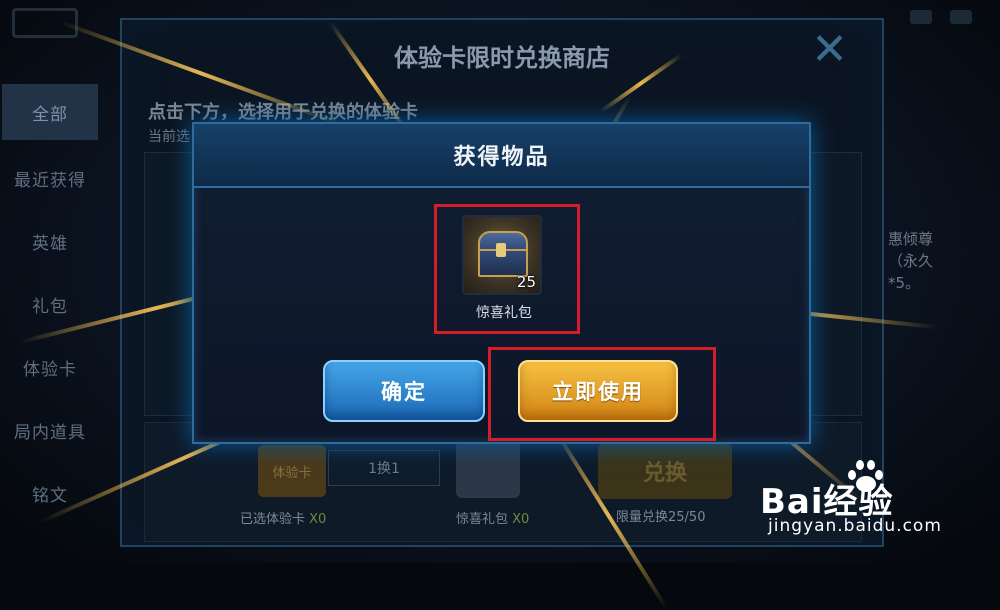 Image resolution: width=1000 pixels, height=610 pixels. What do you see at coordinates (502, 58) in the screenshot?
I see `shop-title: 体验卡限时兑换商店` at bounding box center [502, 58].